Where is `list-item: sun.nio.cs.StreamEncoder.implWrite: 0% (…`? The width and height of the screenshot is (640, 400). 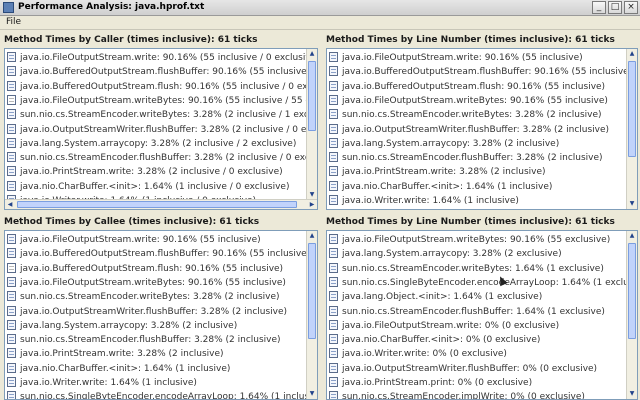
list-item: sun.nio.cs.StreamEncoder.implWrite: 0% (… is located at coordinates (457, 394).